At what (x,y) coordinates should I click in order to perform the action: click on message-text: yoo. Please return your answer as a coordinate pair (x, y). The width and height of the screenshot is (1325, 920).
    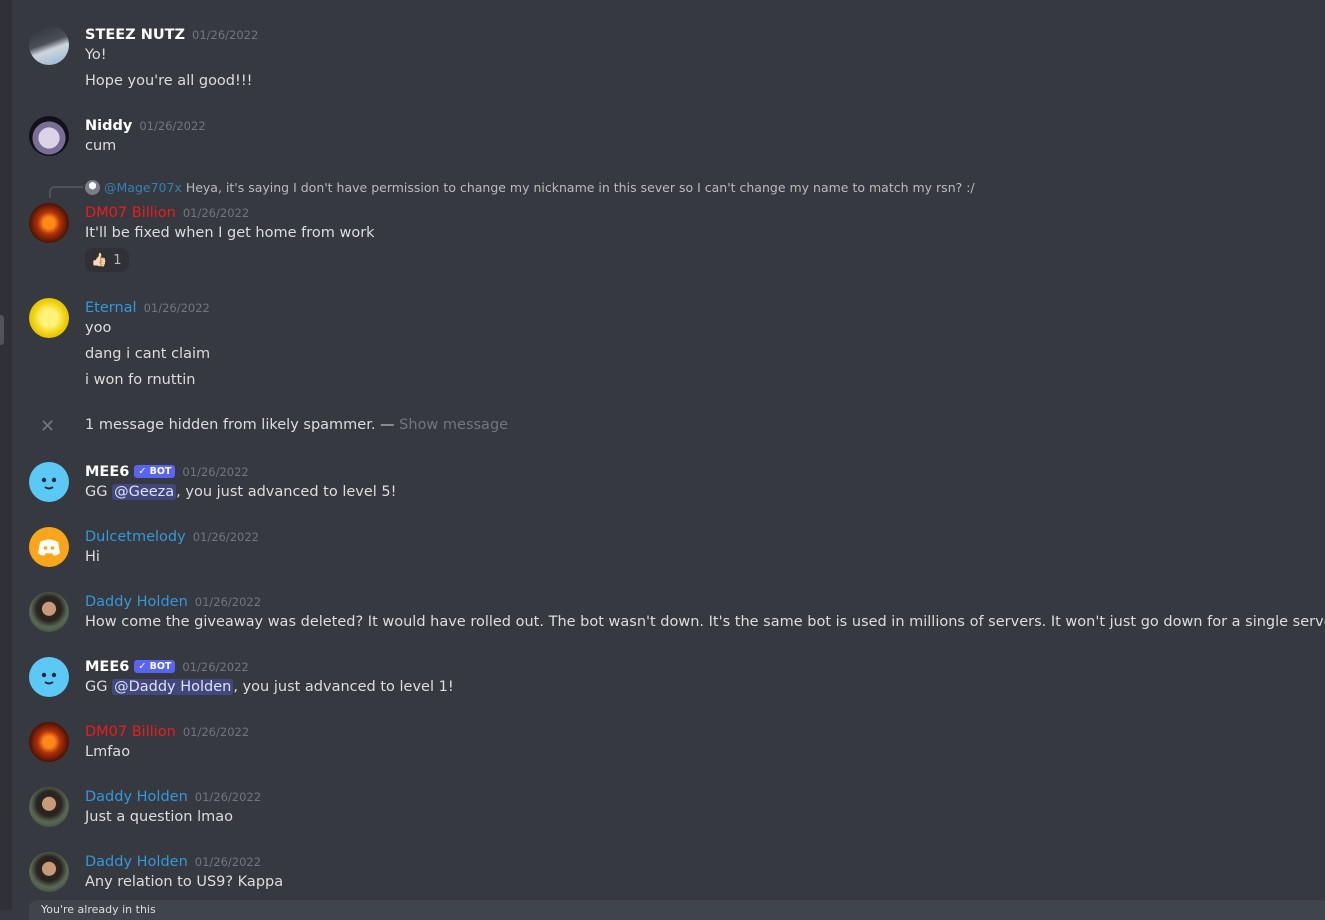
    Looking at the image, I should click on (98, 328).